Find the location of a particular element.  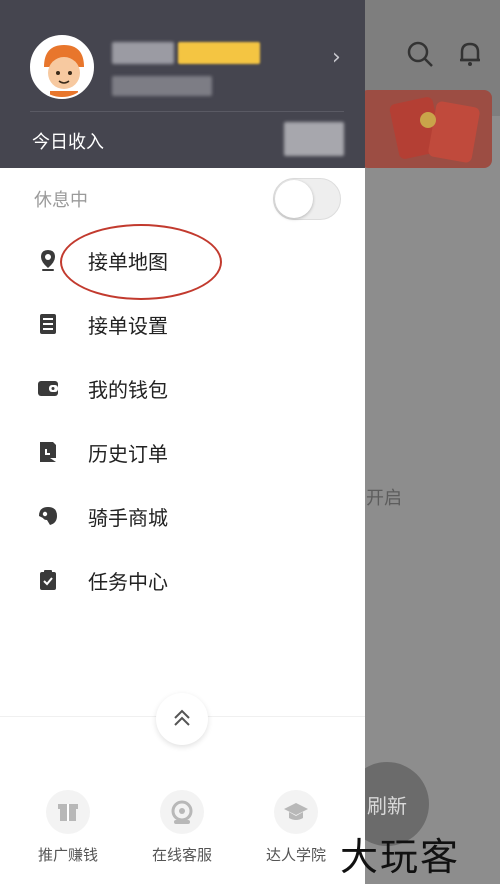

footer-academy-button: 达人学院 is located at coordinates (296, 830).